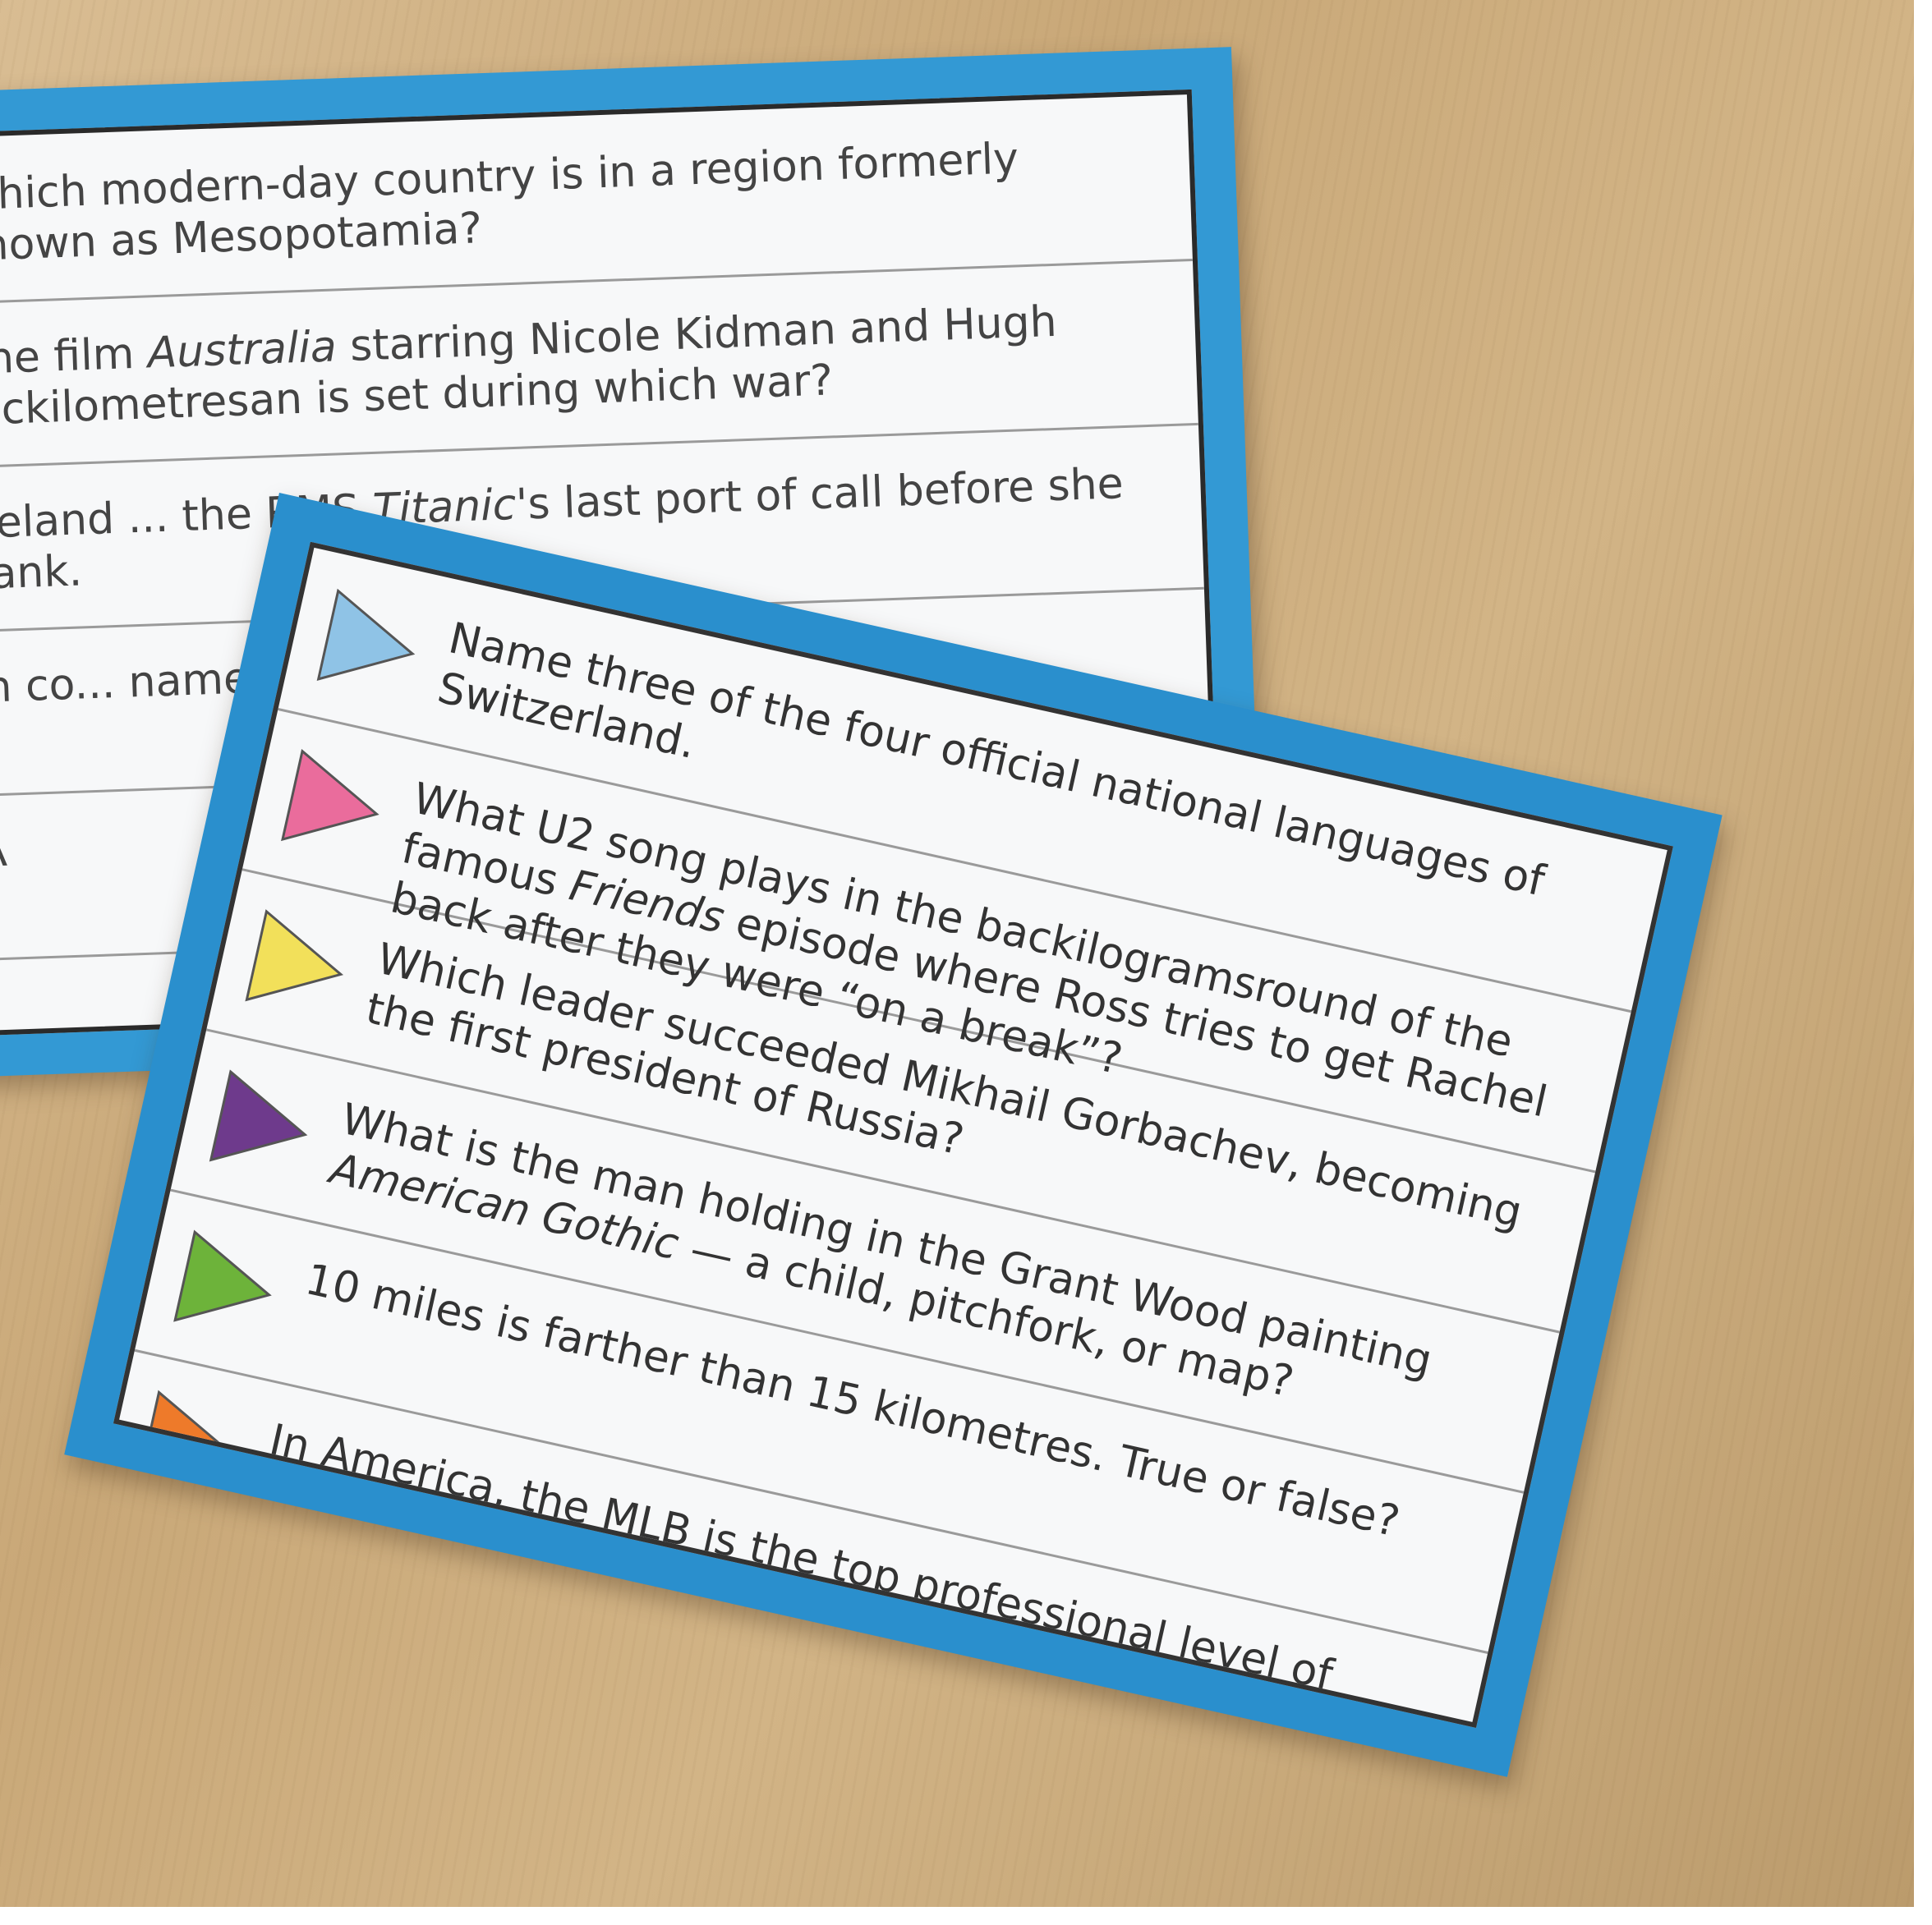 The height and width of the screenshot is (1925, 1932). I want to click on yellow-triangle-icon, so click(294, 955).